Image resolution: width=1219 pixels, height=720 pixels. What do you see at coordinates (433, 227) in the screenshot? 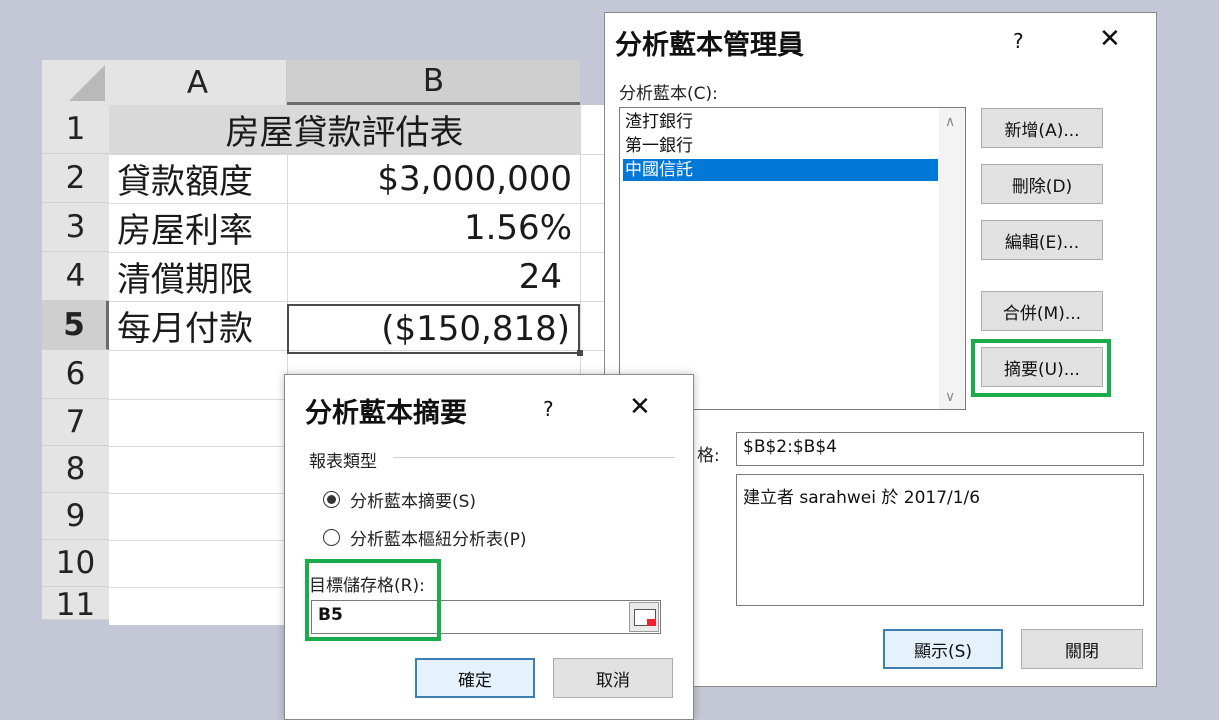
I see `cell-b3: 1.56%` at bounding box center [433, 227].